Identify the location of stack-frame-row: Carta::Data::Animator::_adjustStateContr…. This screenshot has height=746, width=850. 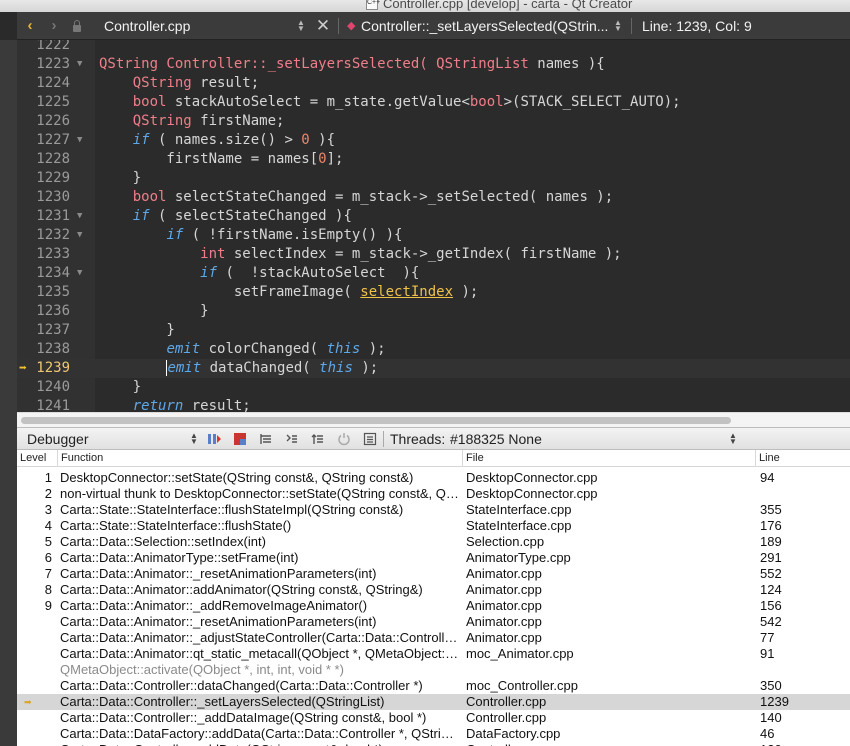
(433, 638).